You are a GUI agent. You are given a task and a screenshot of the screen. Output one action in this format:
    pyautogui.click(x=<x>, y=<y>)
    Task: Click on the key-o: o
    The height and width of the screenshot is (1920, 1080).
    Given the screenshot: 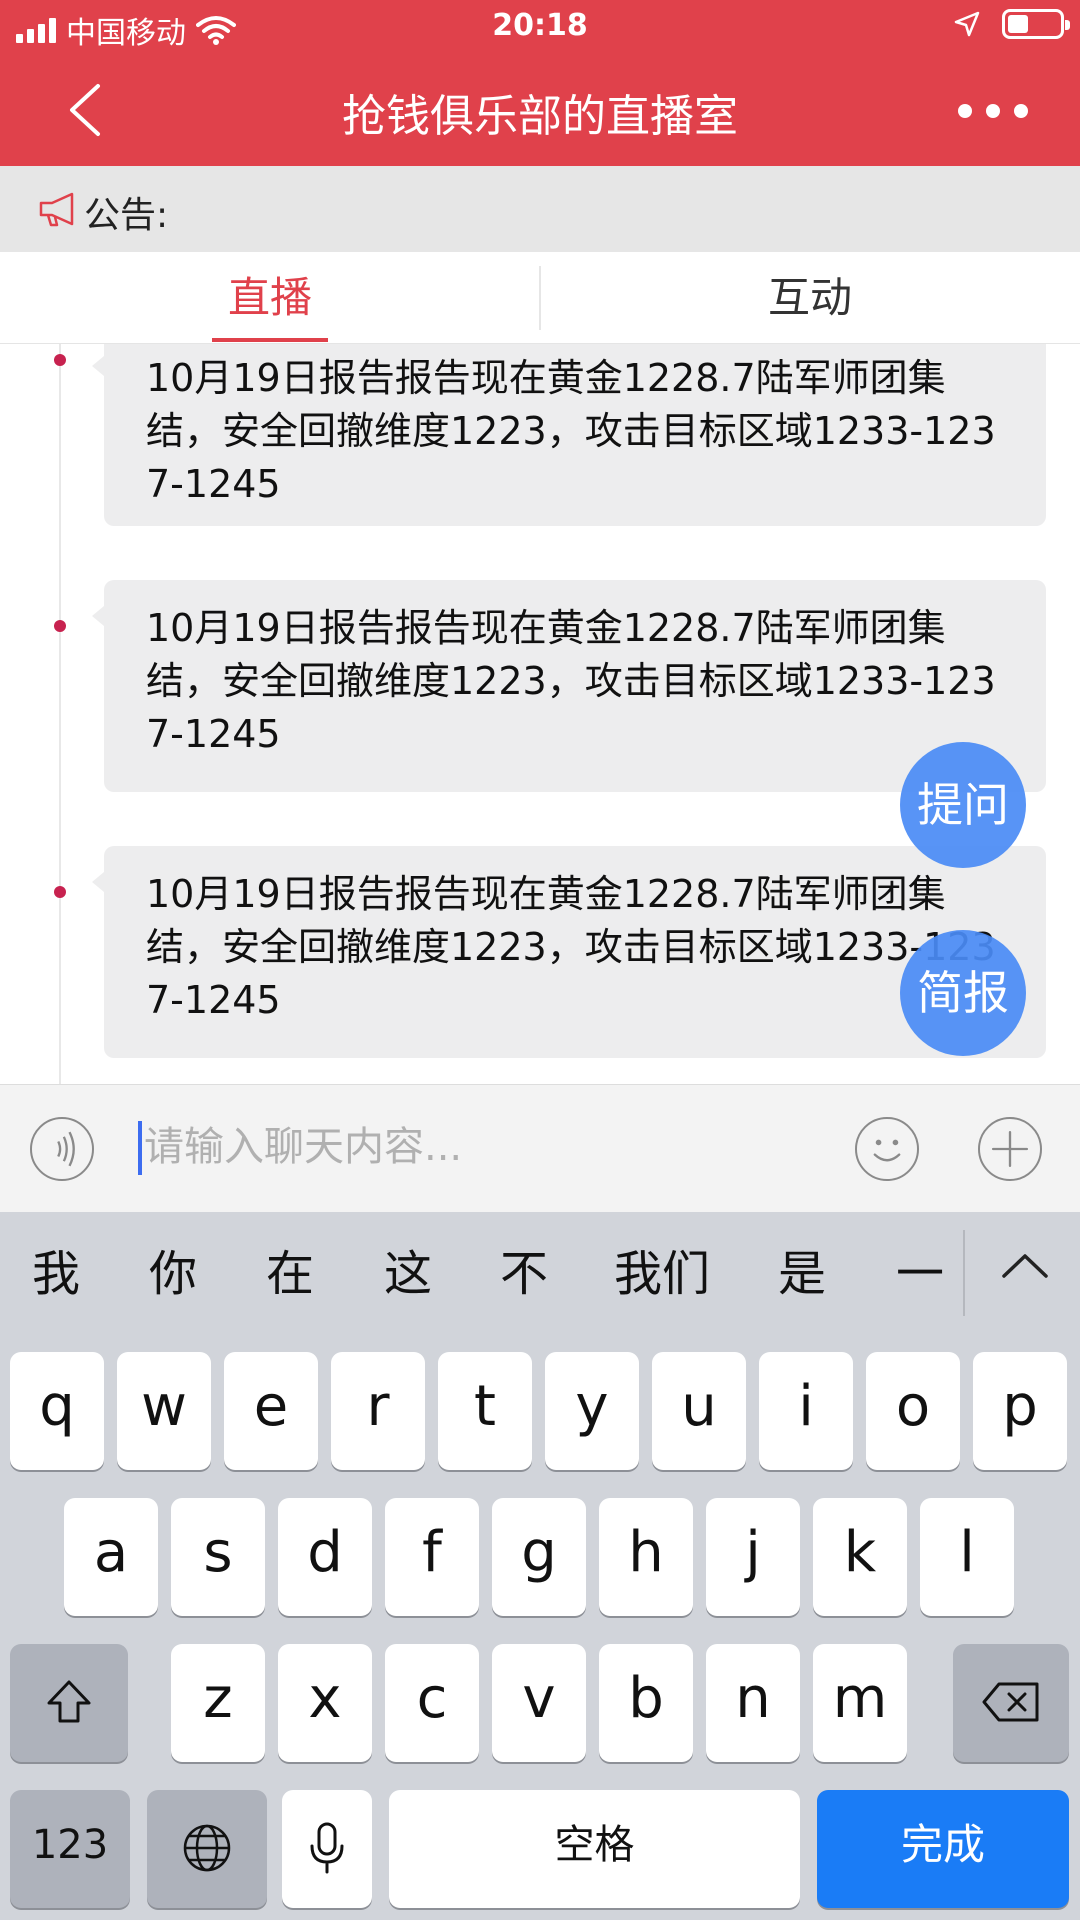 What is the action you would take?
    pyautogui.click(x=913, y=1411)
    